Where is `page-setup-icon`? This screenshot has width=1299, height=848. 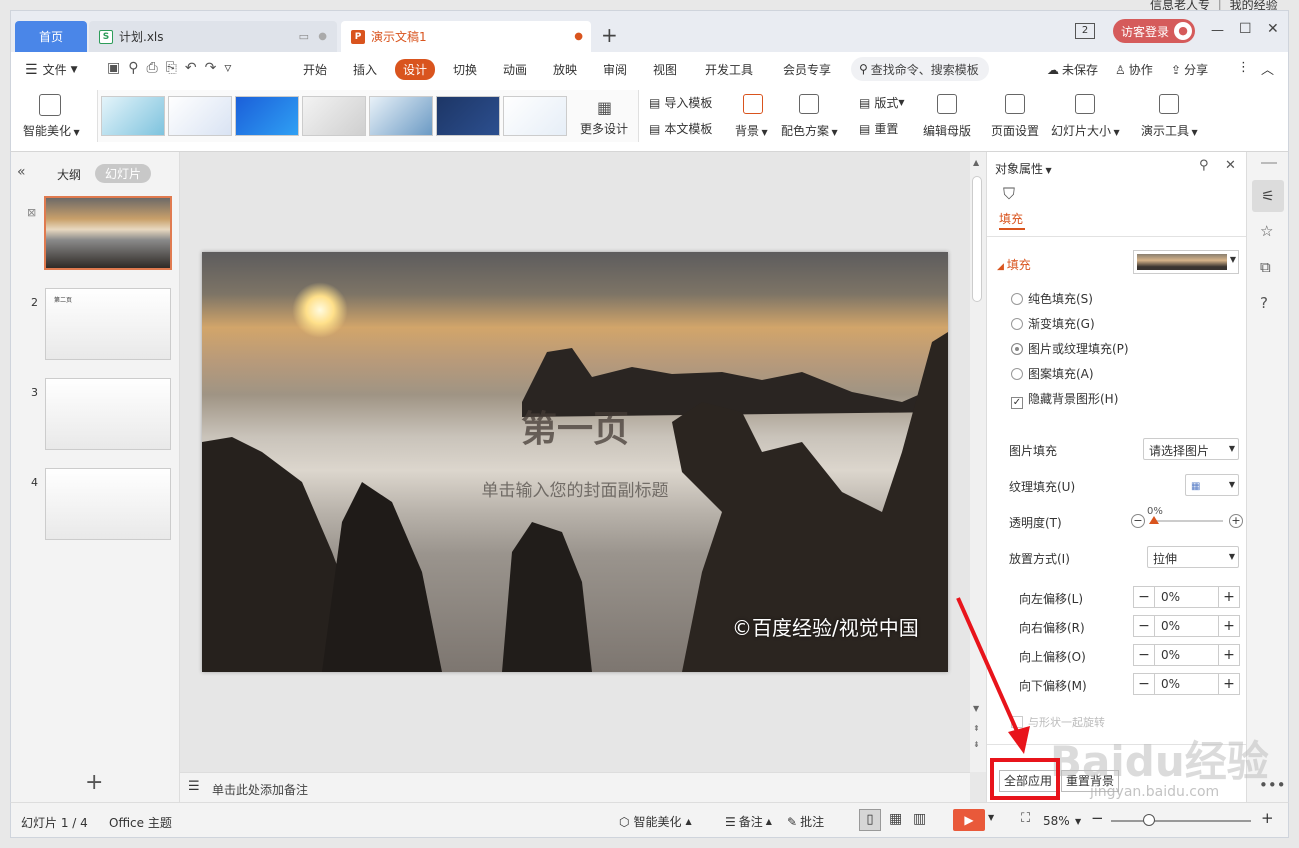
page-setup-icon is located at coordinates (1015, 104).